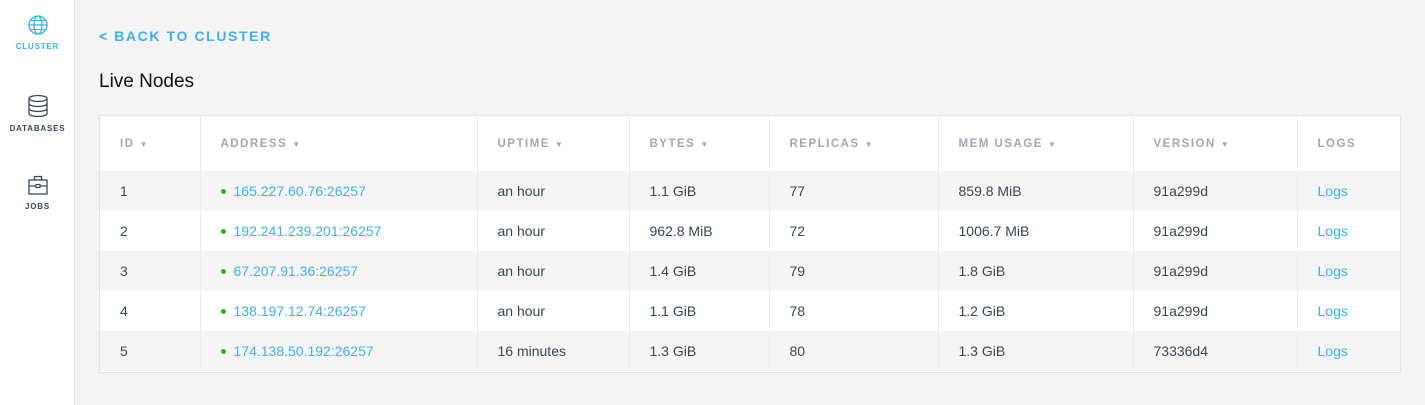  I want to click on sidebar-item-label: CLUSTER, so click(37, 46).